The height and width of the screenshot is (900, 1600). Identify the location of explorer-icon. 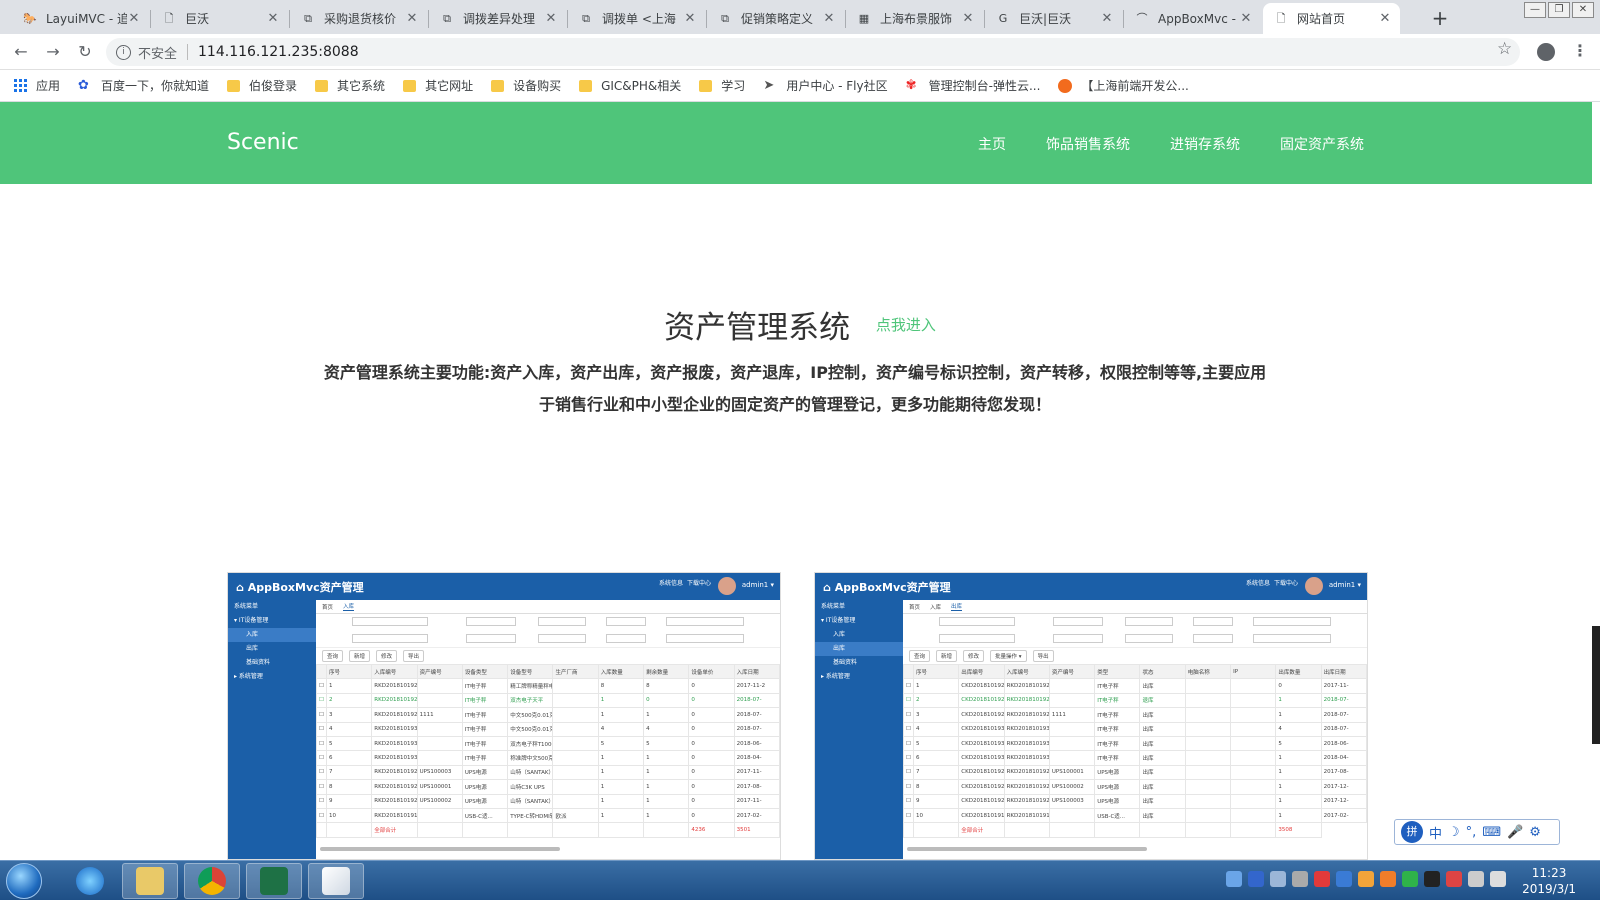
(150, 881).